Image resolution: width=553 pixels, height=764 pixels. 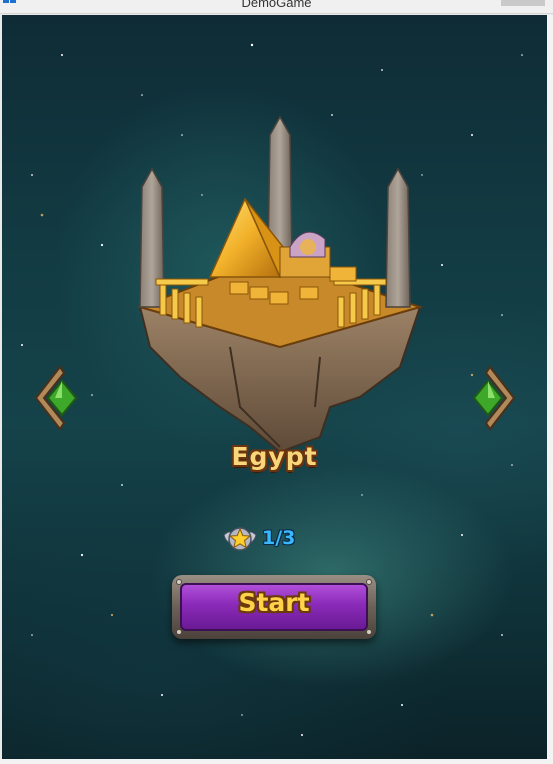 I want to click on window-titlebar: DemoGame, so click(x=276, y=7).